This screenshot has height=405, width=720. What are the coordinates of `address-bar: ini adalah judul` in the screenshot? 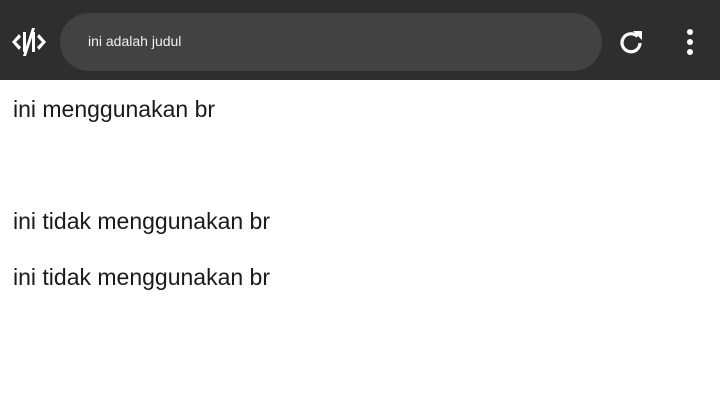 It's located at (331, 42).